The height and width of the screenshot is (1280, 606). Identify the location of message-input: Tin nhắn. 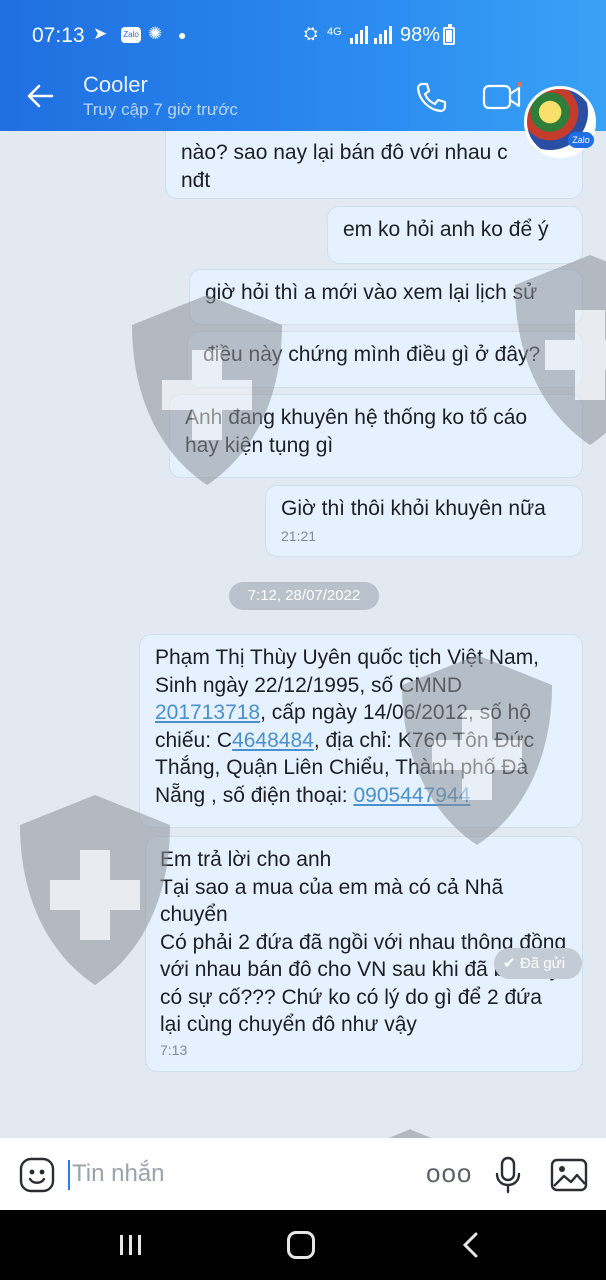
(118, 1174).